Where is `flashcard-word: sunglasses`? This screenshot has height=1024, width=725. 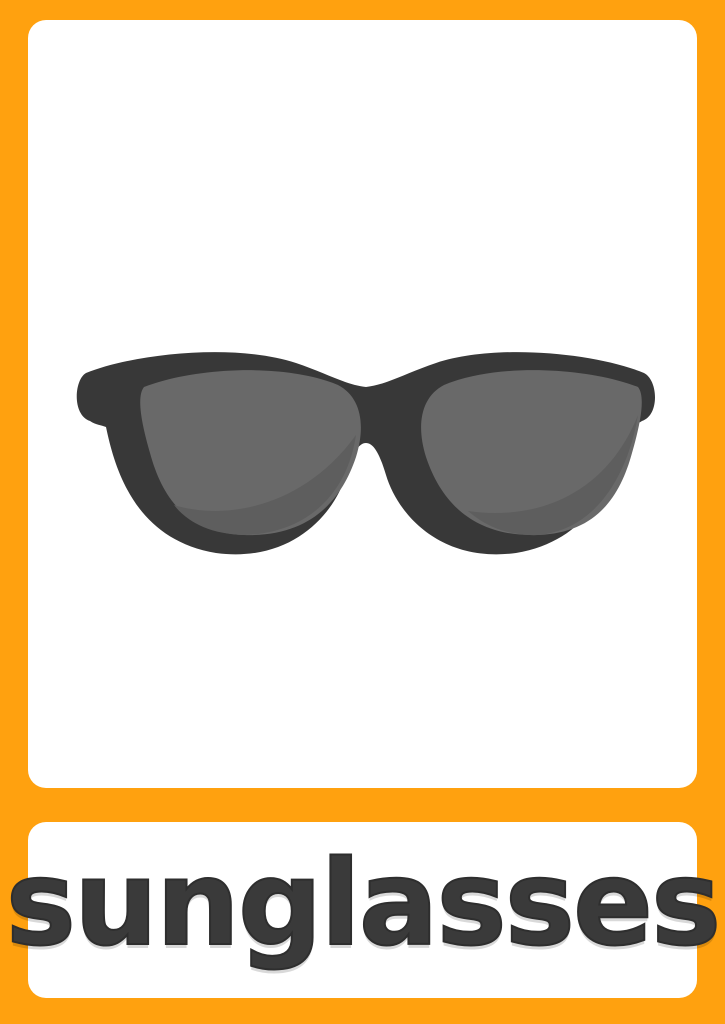
flashcard-word: sunglasses is located at coordinates (364, 903).